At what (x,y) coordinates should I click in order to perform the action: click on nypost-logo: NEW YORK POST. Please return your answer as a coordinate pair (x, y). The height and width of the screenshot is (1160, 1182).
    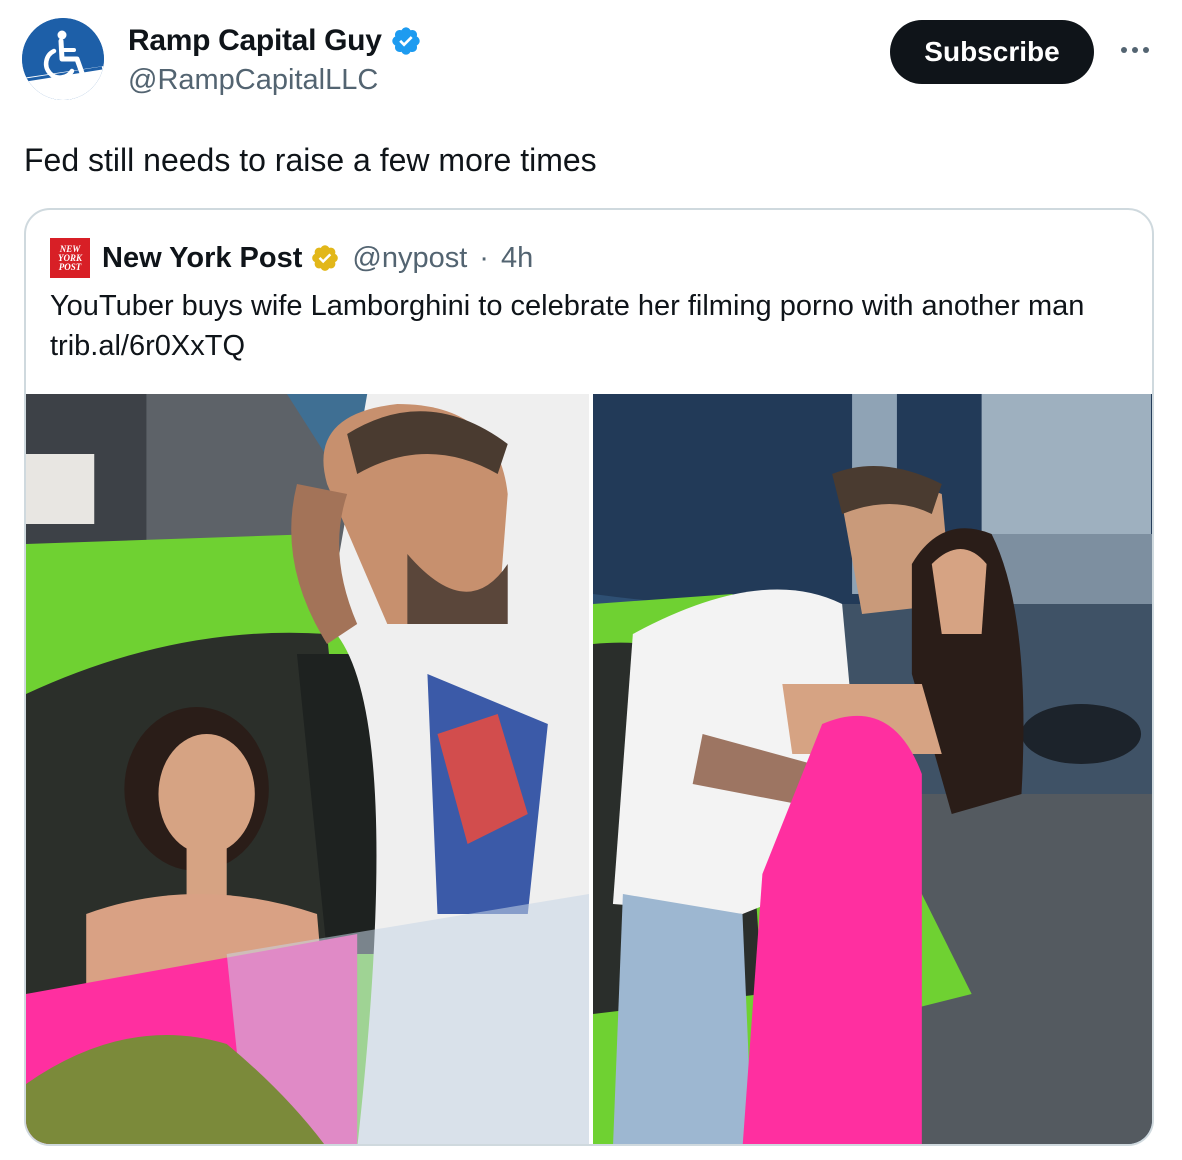
    Looking at the image, I should click on (70, 258).